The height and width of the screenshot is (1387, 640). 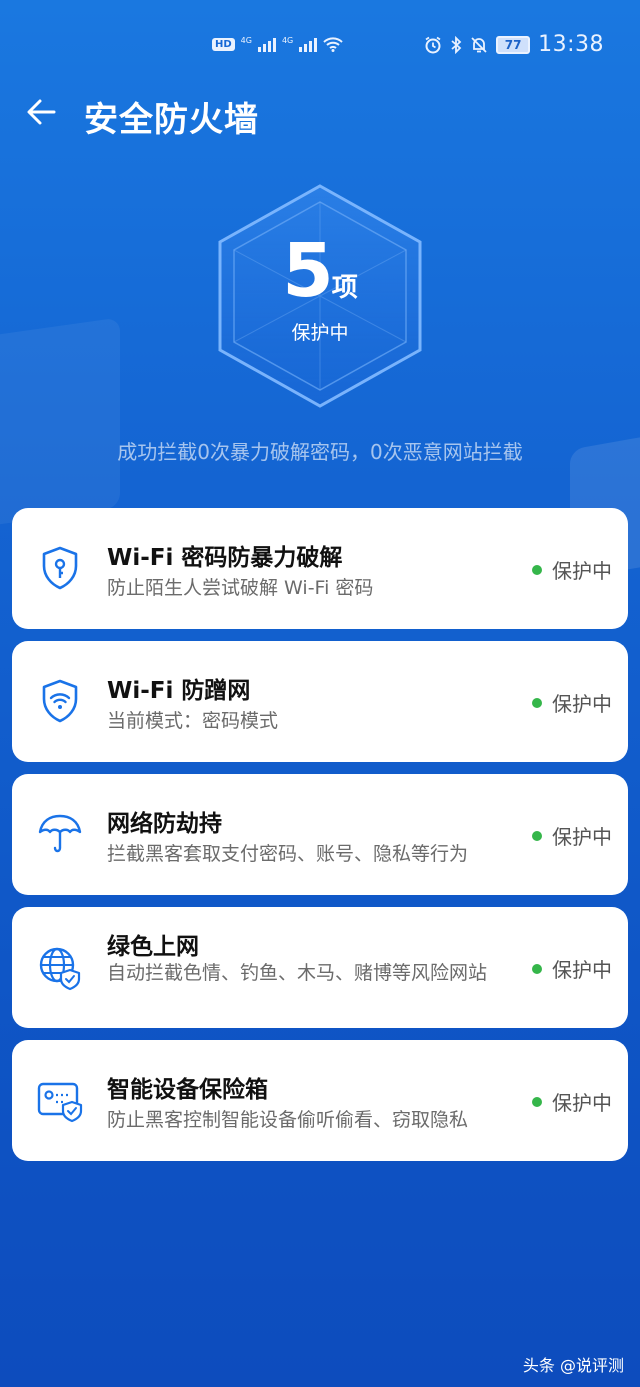 What do you see at coordinates (60, 833) in the screenshot?
I see `umbrella-icon` at bounding box center [60, 833].